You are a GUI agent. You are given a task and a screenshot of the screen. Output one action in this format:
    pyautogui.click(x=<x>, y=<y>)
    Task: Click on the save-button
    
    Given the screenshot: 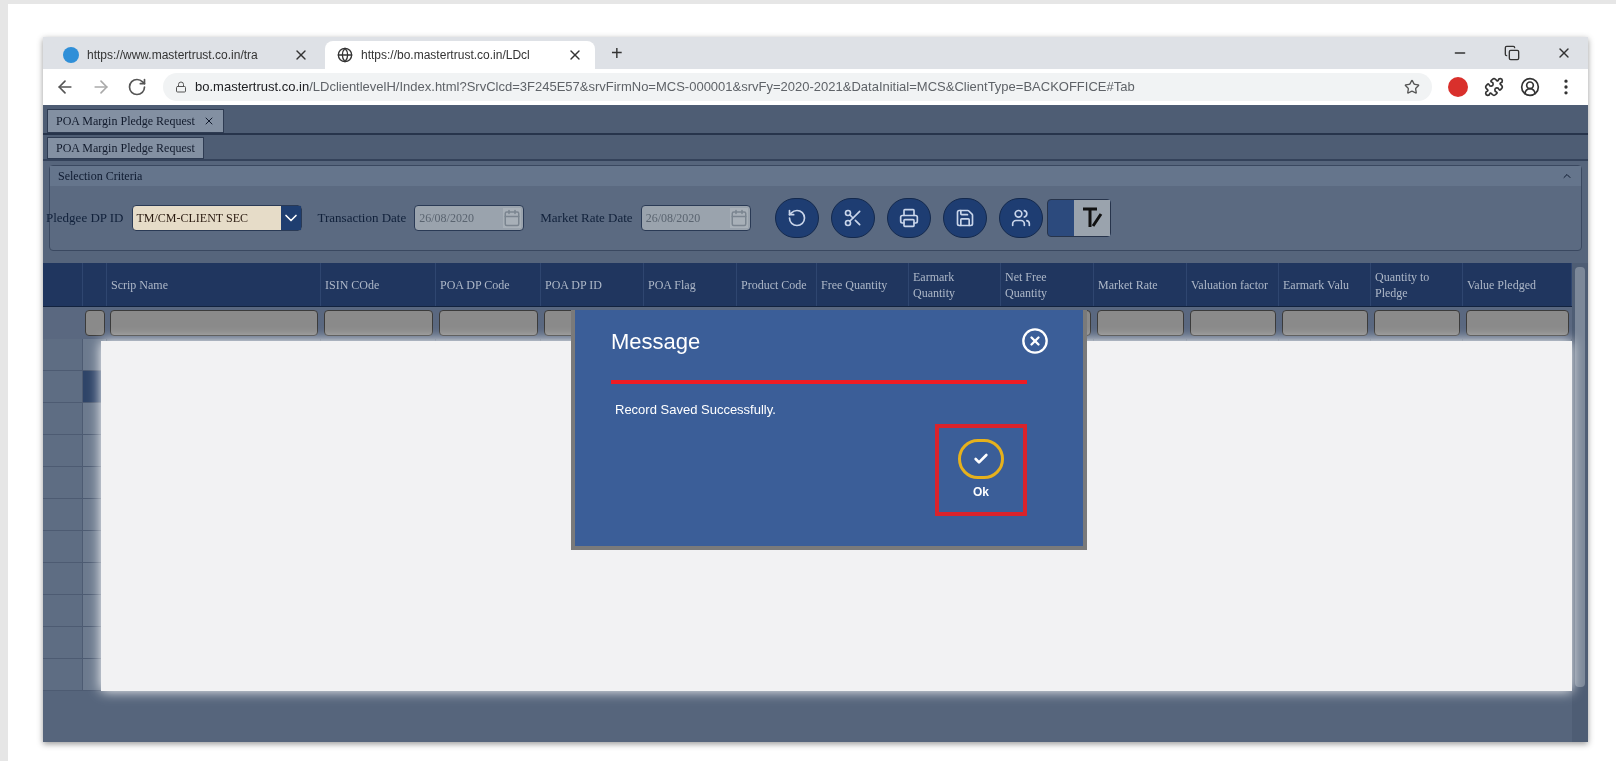 What is the action you would take?
    pyautogui.click(x=964, y=218)
    